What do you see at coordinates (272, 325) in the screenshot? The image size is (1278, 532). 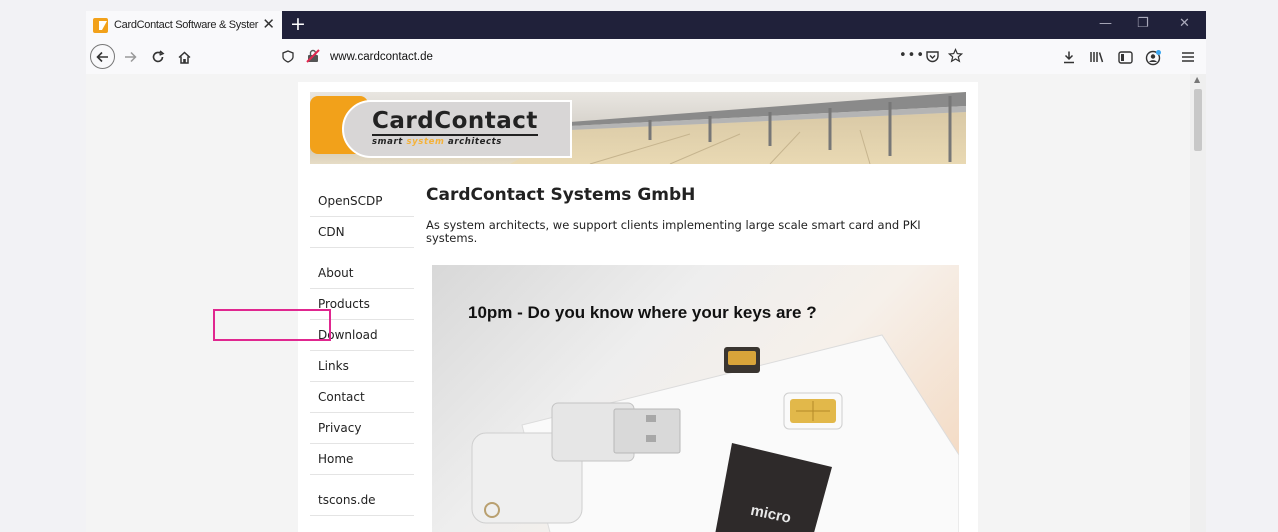 I see `download-highlight-box` at bounding box center [272, 325].